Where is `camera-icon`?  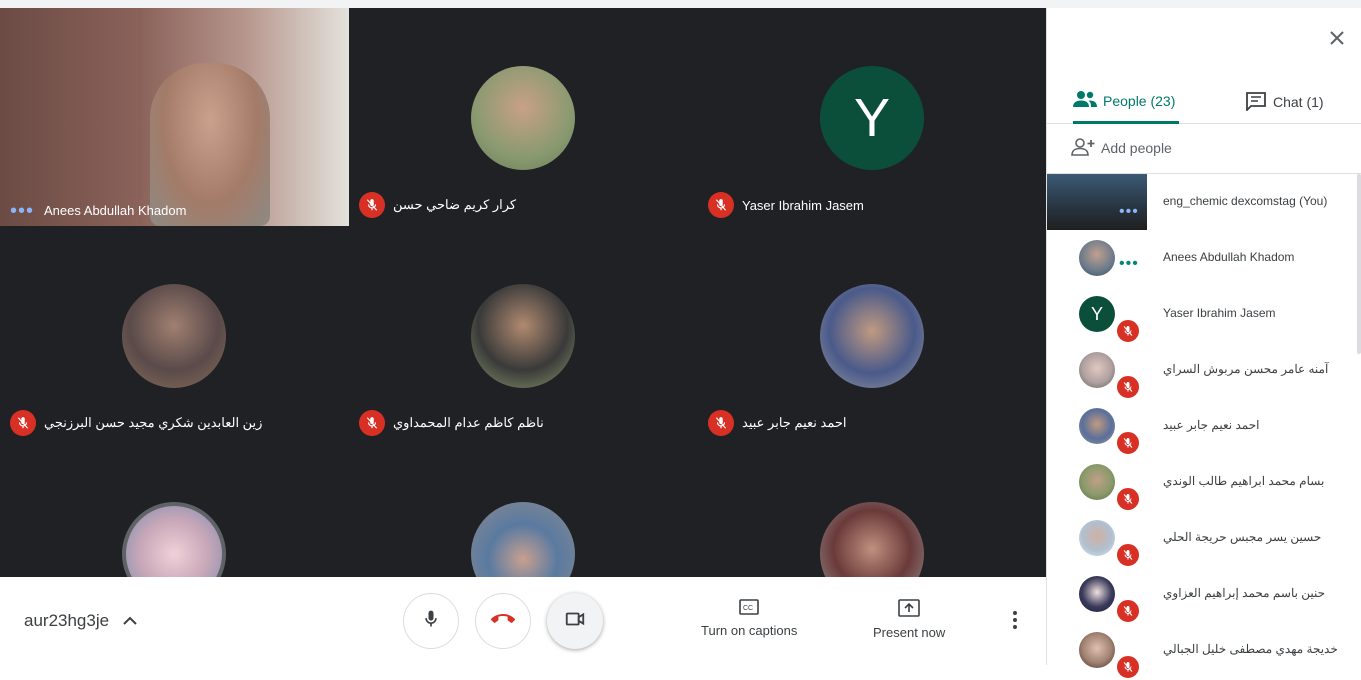
camera-icon is located at coordinates (575, 621).